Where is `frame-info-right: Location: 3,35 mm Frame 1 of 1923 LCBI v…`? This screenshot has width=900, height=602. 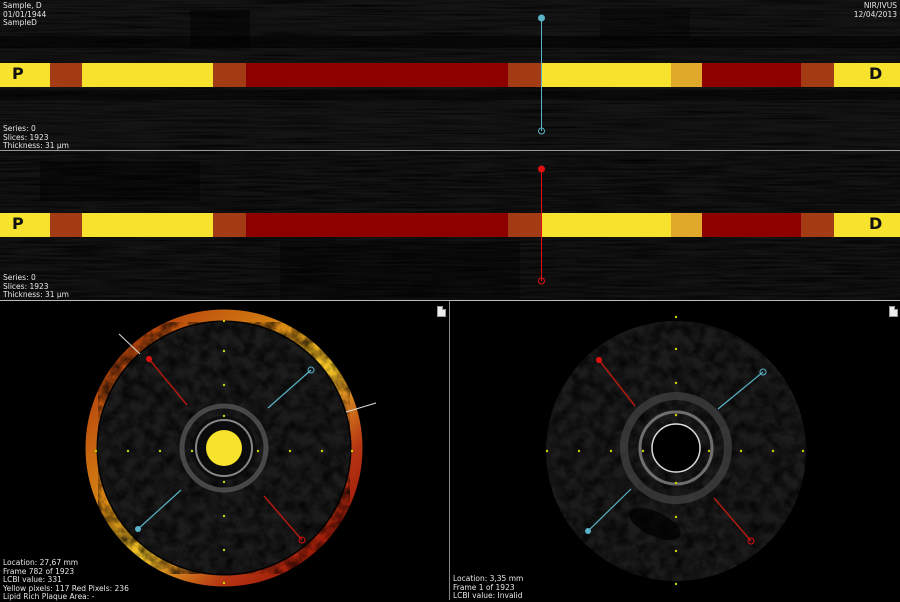
frame-info-right: Location: 3,35 mm Frame 1 of 1923 LCBI v… is located at coordinates (488, 587).